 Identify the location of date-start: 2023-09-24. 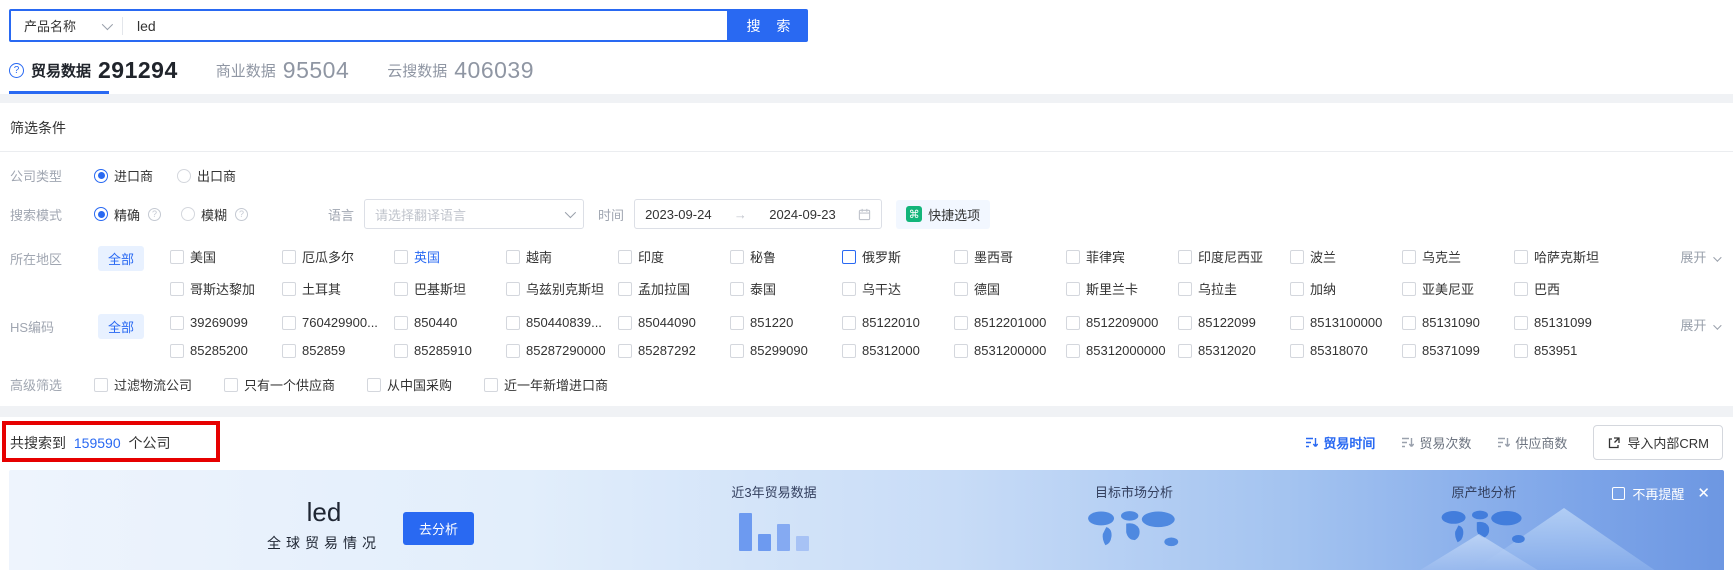
(678, 214).